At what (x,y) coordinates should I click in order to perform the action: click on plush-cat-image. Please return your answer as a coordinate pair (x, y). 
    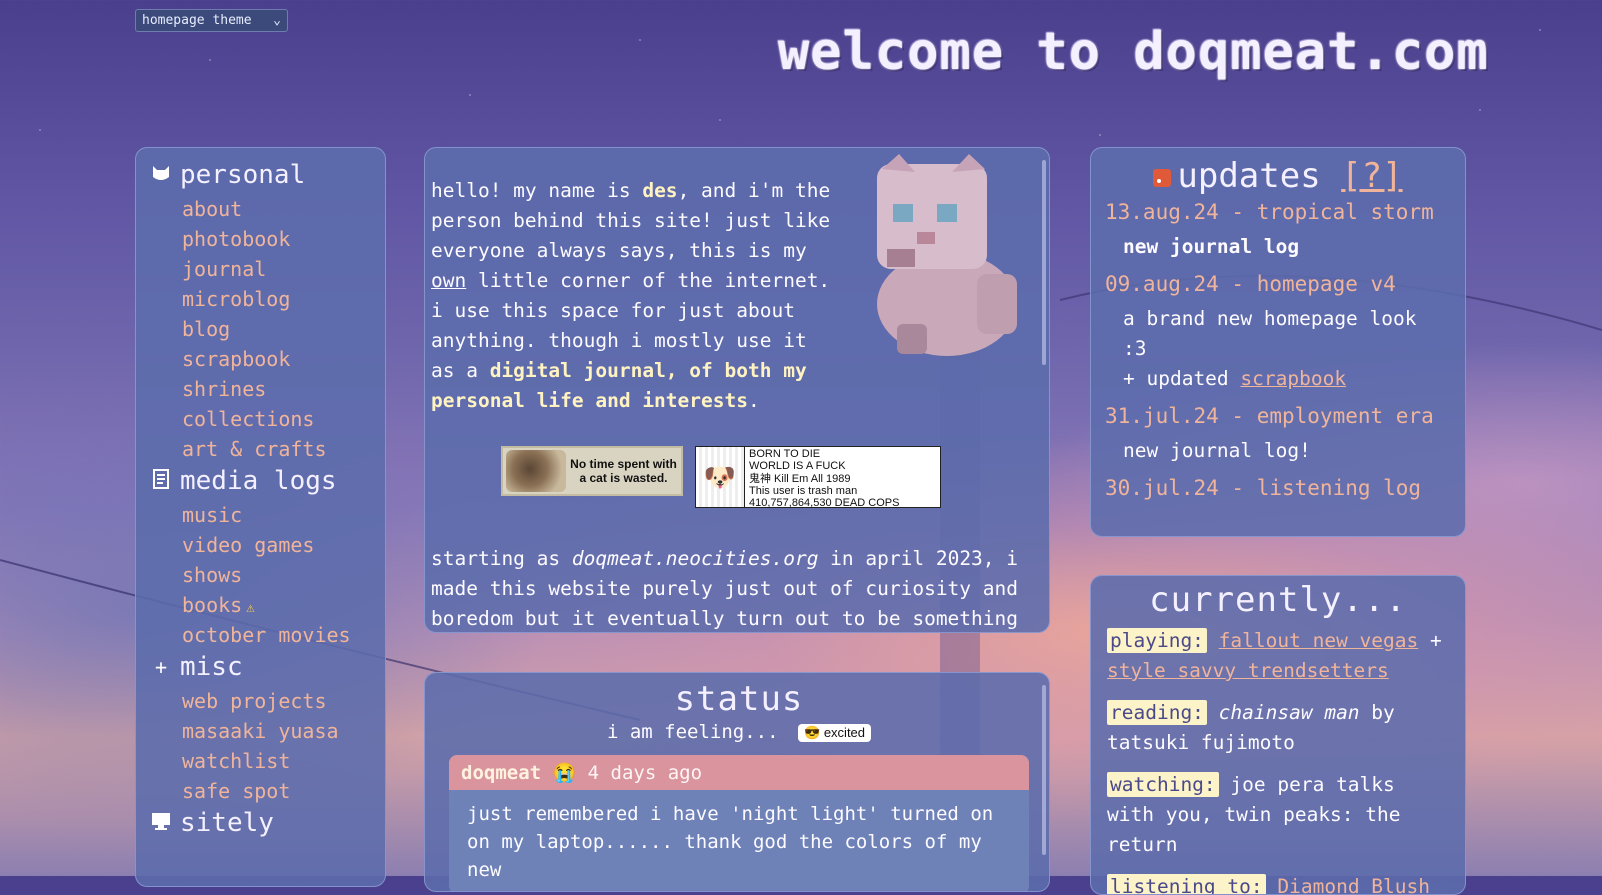
    Looking at the image, I should click on (947, 255).